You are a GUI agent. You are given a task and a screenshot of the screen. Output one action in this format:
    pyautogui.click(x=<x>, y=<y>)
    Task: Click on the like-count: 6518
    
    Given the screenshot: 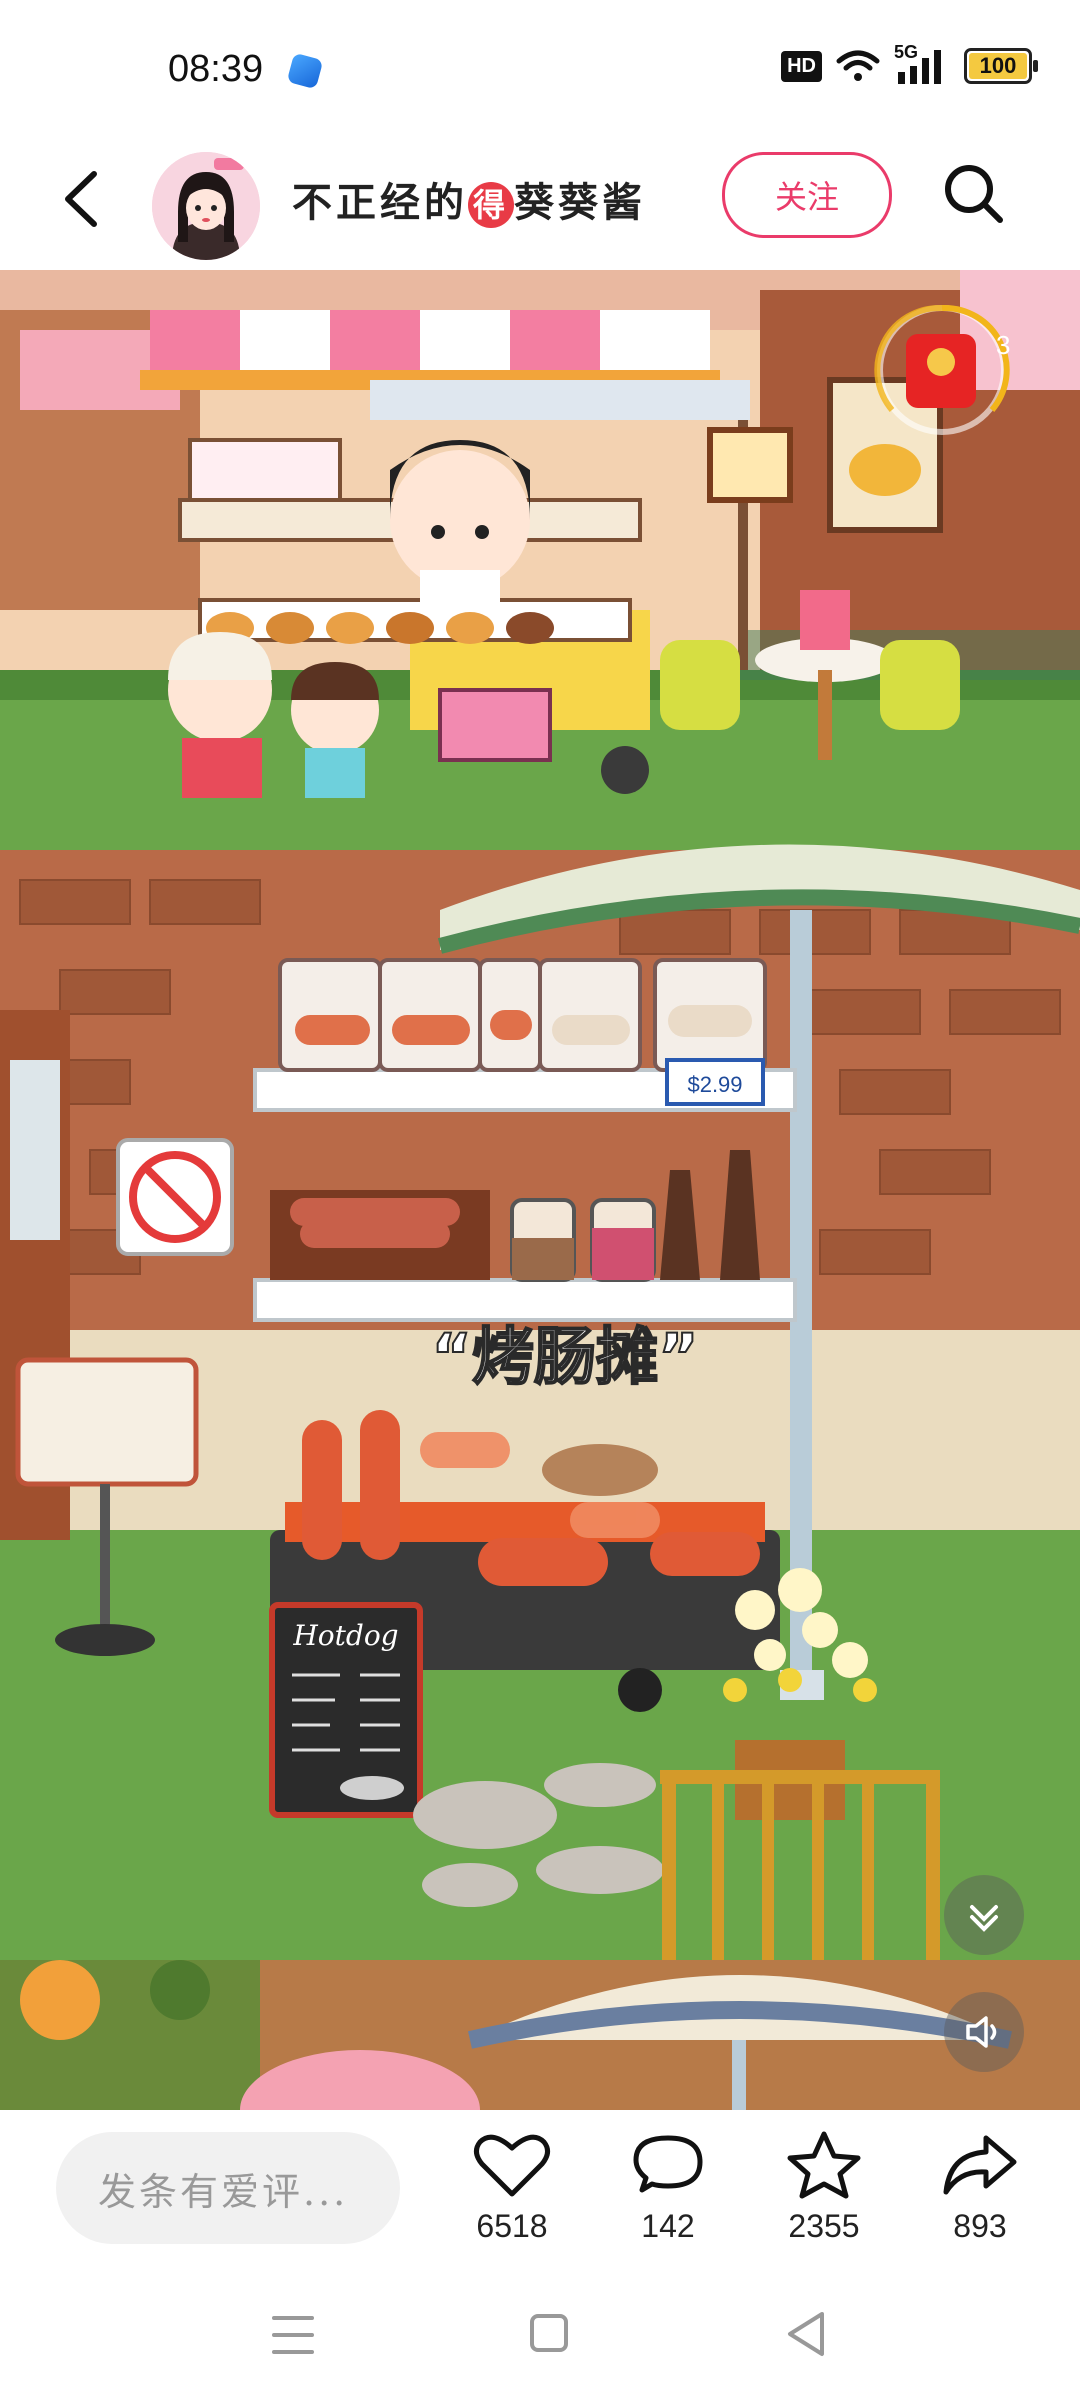 What is the action you would take?
    pyautogui.click(x=512, y=2226)
    